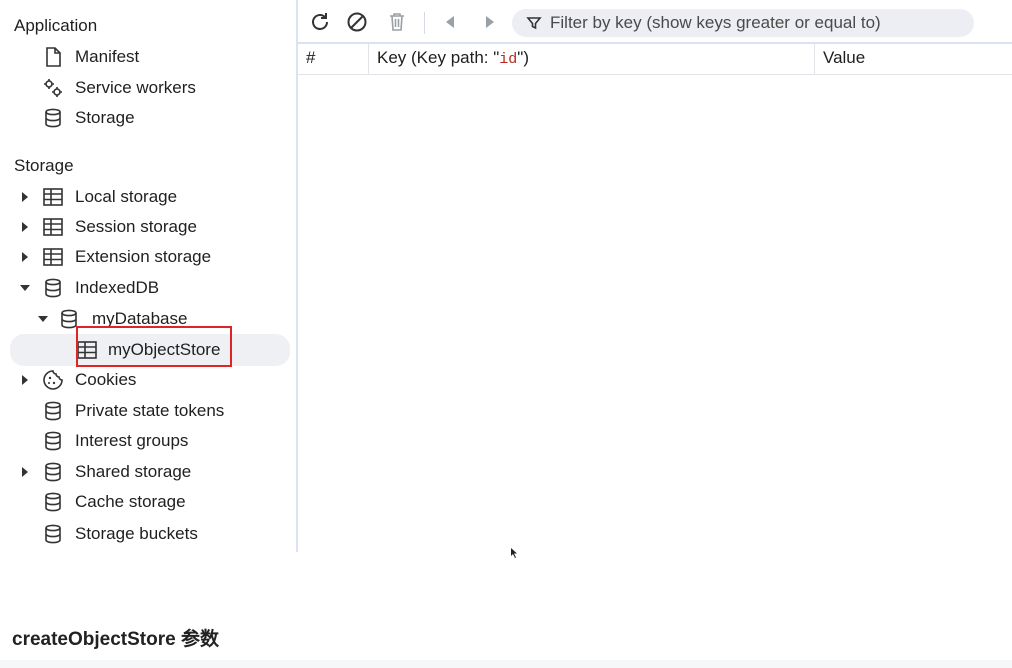  I want to click on sidebar-item-manifest: Manifest, so click(150, 57).